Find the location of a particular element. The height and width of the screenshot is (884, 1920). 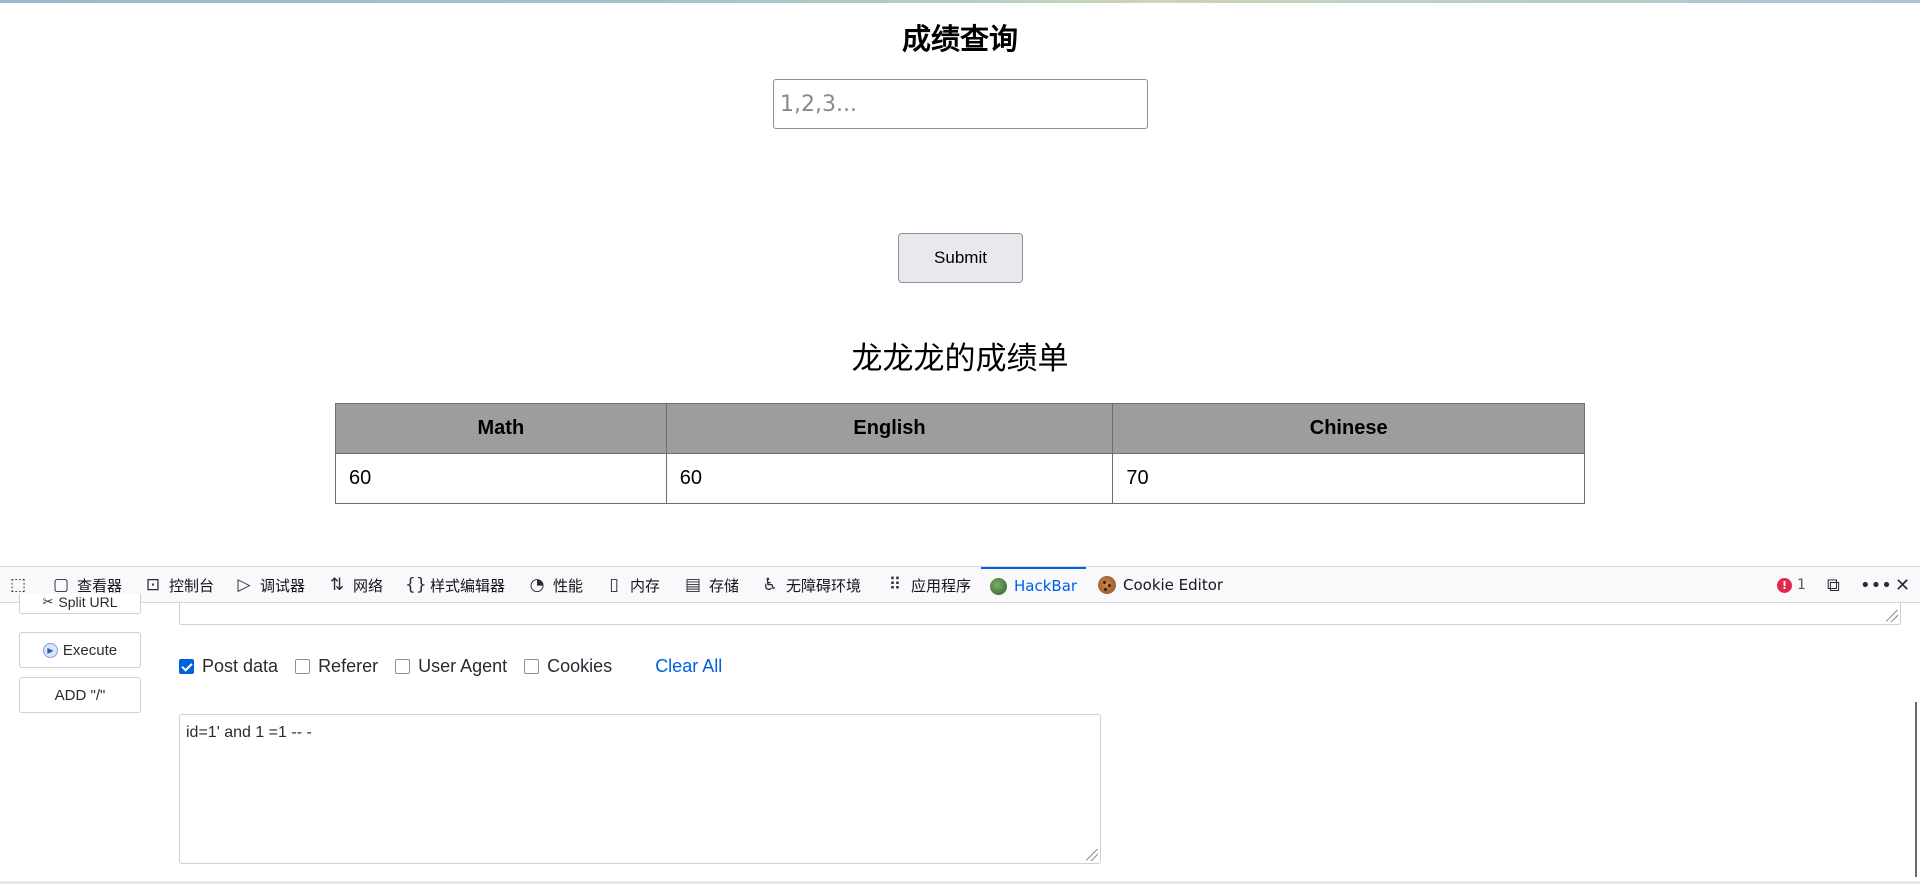

url-textarea is located at coordinates (1040, 614).